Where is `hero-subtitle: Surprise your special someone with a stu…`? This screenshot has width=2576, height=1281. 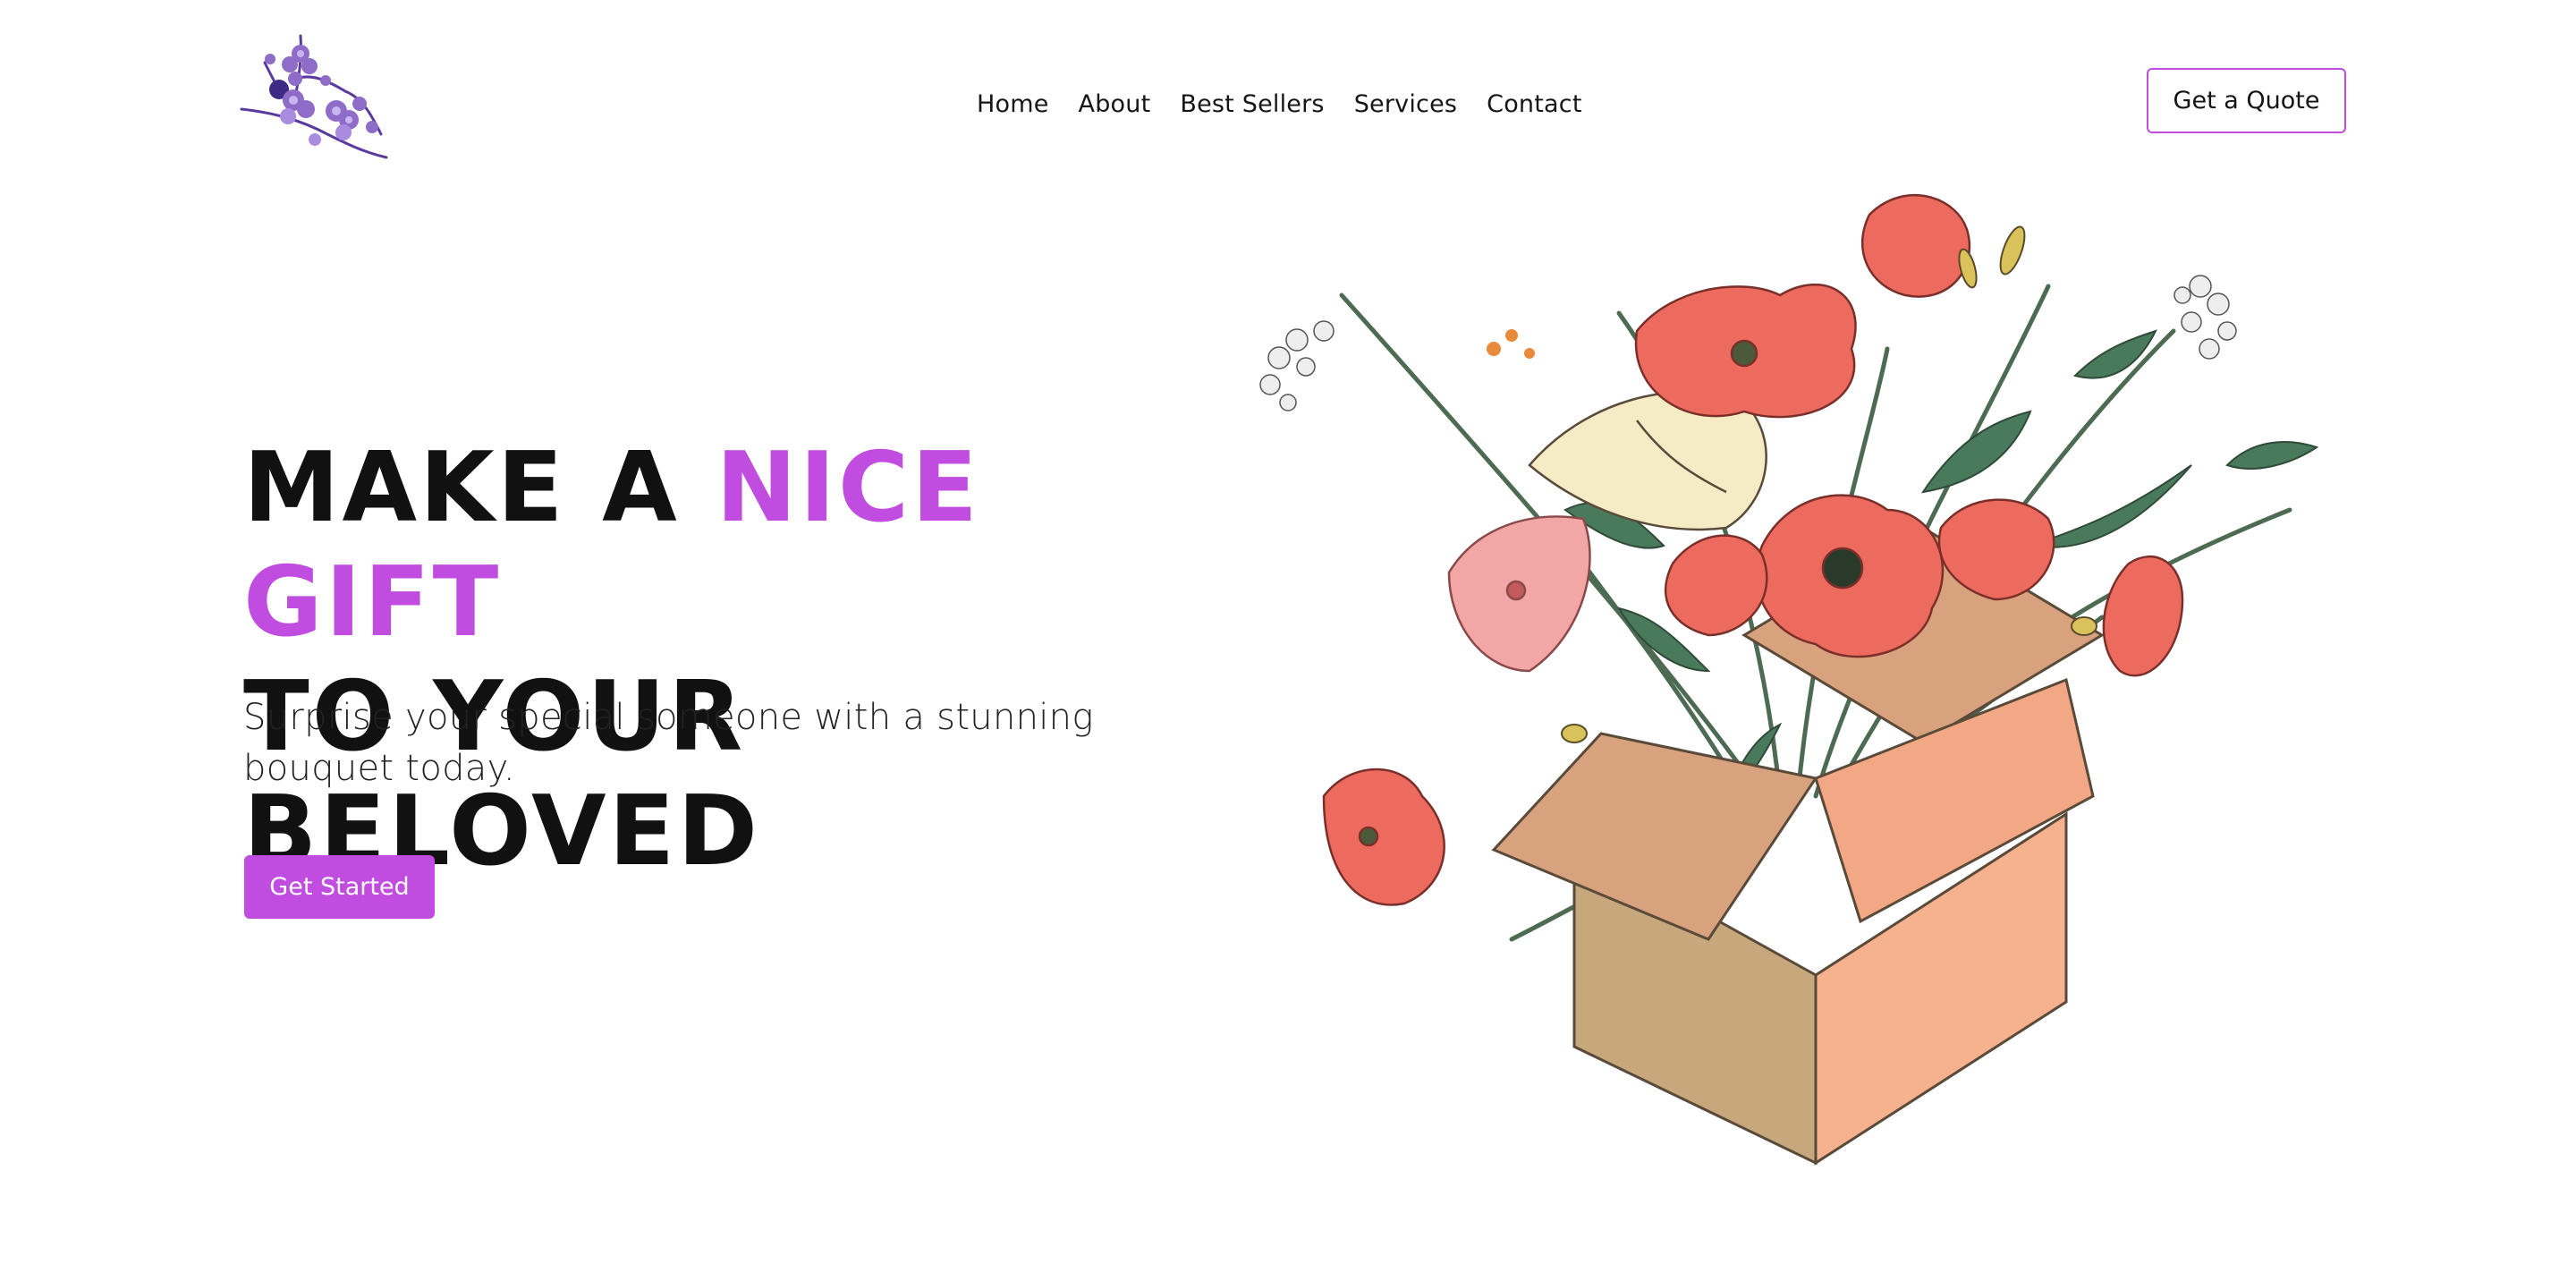 hero-subtitle: Surprise your special someone with a stu… is located at coordinates (668, 743).